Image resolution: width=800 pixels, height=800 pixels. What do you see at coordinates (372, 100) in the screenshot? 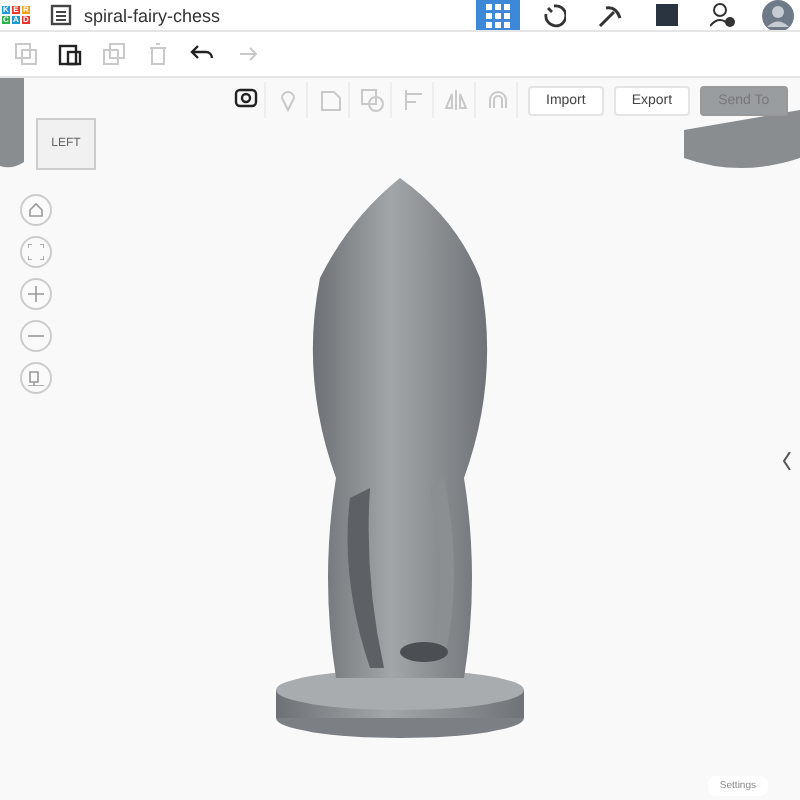
I see `overlap-icon` at bounding box center [372, 100].